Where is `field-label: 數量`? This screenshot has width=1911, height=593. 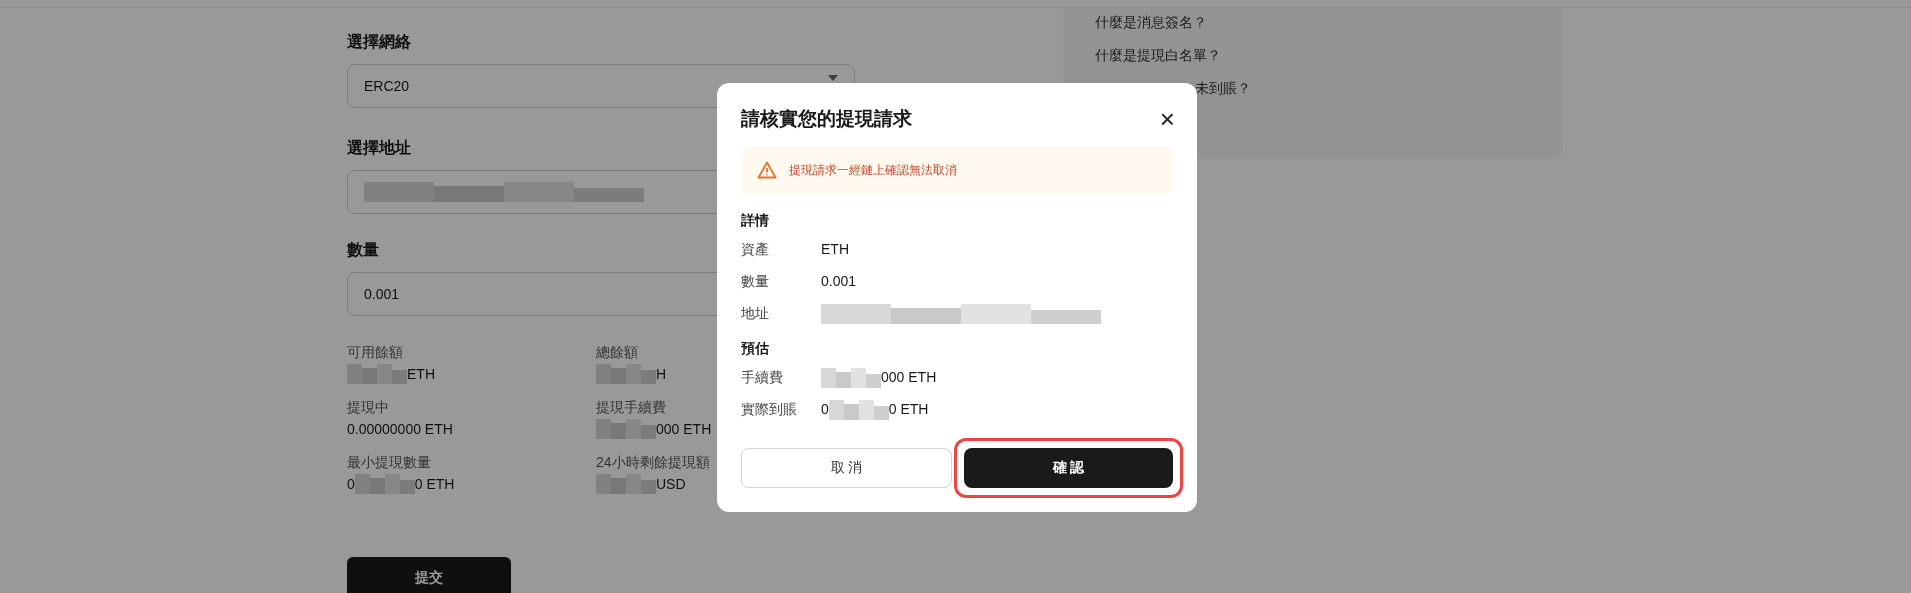 field-label: 數量 is located at coordinates (363, 250).